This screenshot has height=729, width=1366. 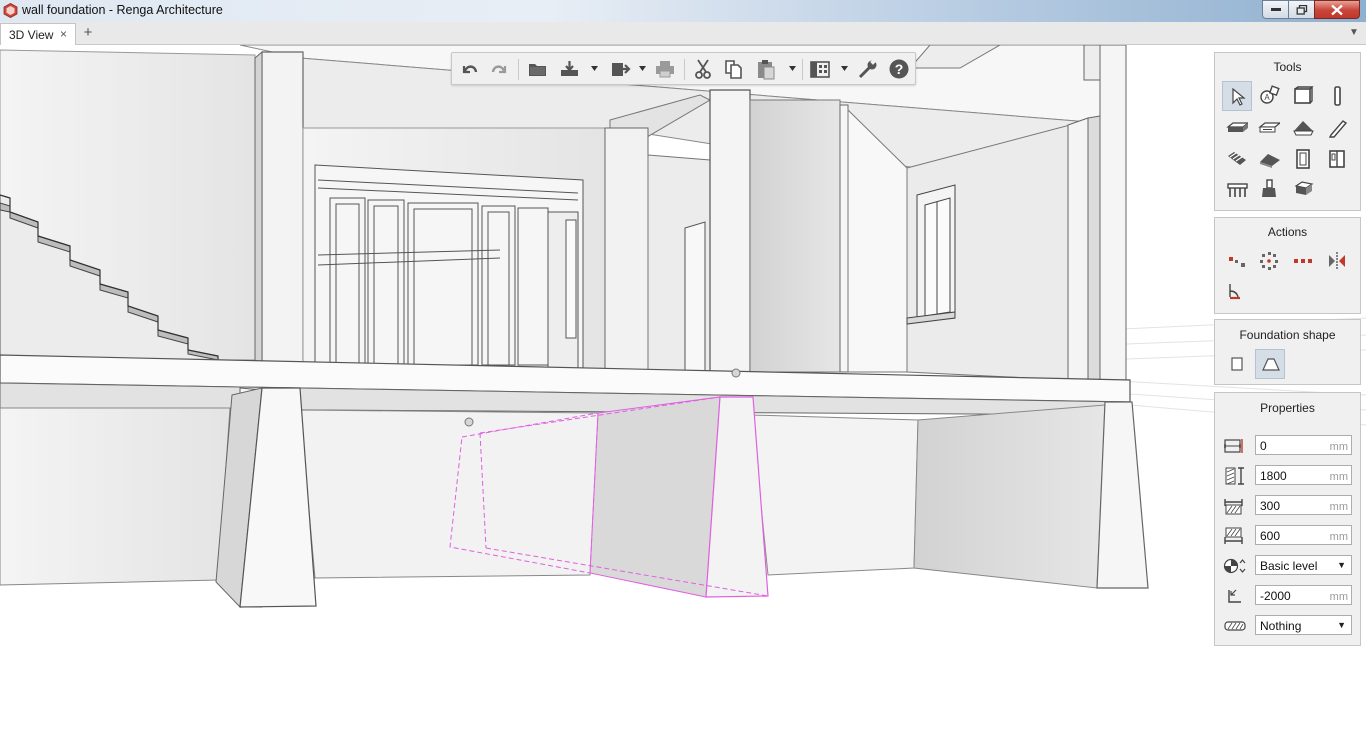 What do you see at coordinates (122, 10) in the screenshot?
I see `window-title: wall foundation - Renga Architecture` at bounding box center [122, 10].